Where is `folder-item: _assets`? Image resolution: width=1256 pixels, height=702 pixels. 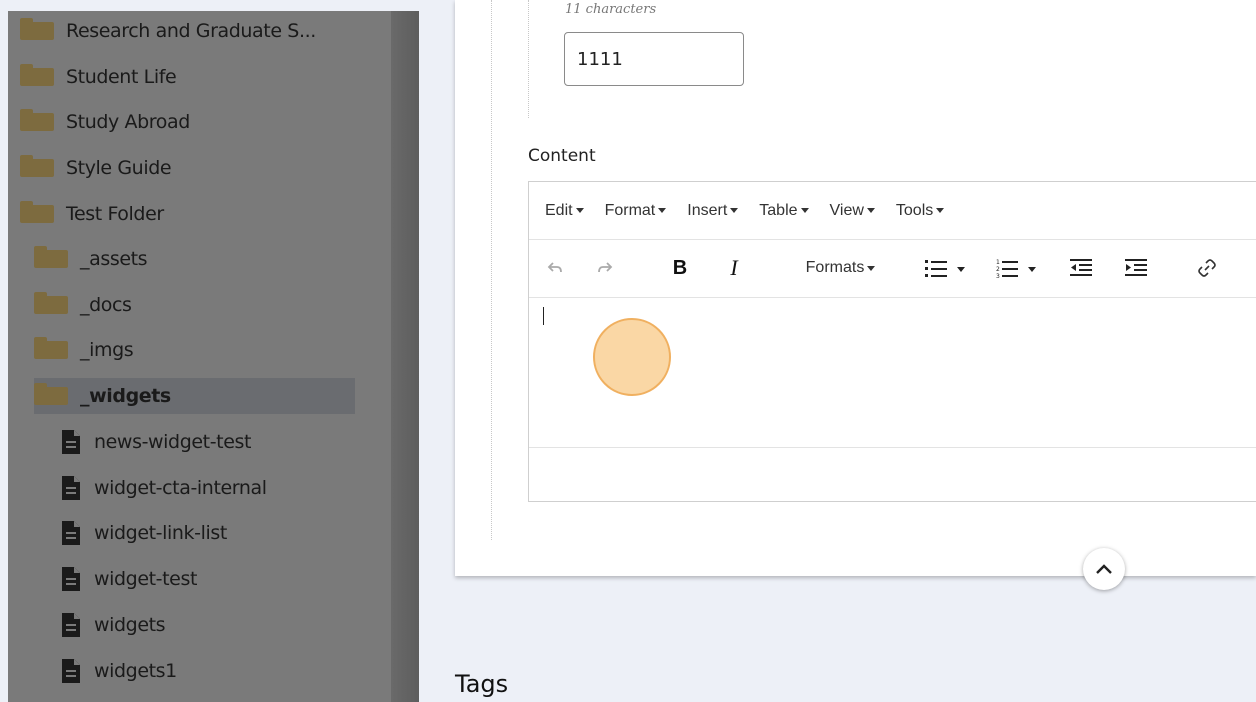
folder-item: _assets is located at coordinates (91, 259).